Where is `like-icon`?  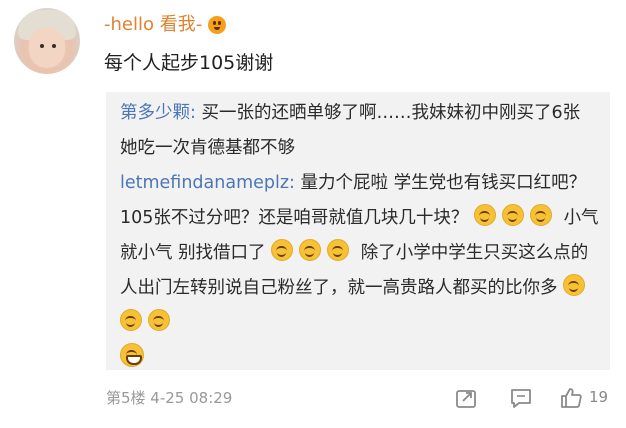 like-icon is located at coordinates (571, 398).